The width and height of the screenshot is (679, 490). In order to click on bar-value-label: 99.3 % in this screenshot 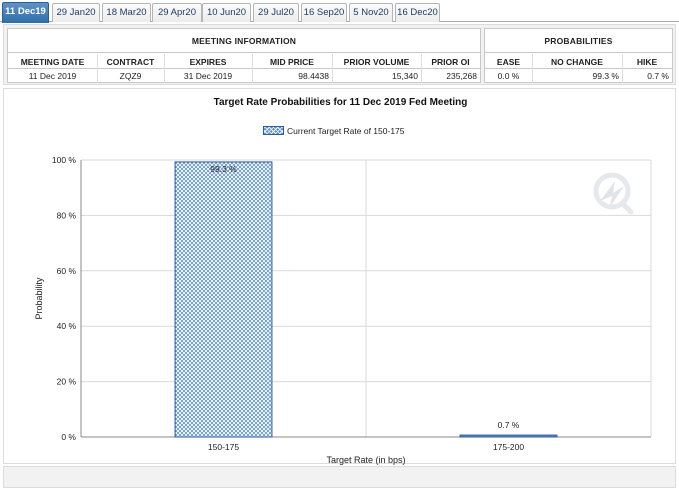, I will do `click(223, 169)`.